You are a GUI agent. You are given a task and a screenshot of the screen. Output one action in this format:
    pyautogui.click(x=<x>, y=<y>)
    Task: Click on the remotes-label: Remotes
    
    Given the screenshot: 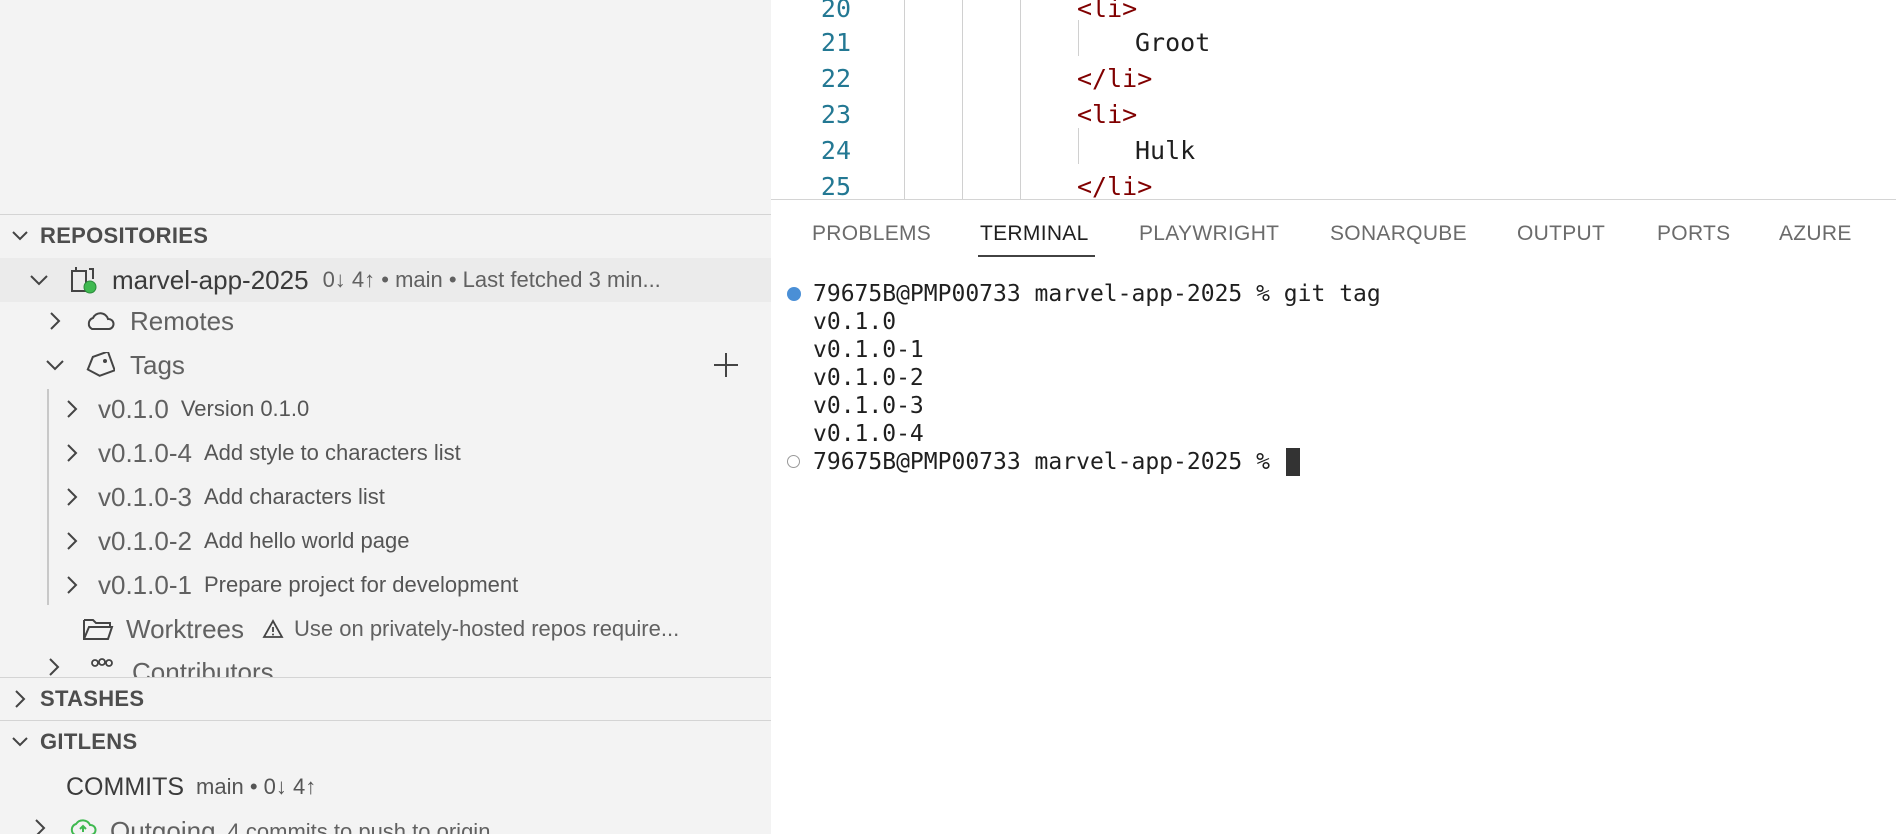 What is the action you would take?
    pyautogui.click(x=182, y=320)
    